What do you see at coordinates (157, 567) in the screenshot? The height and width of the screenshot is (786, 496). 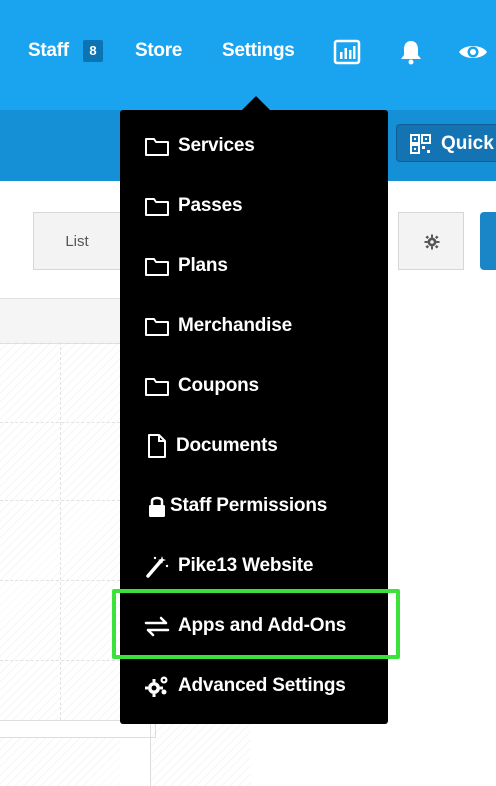 I see `magic-wand-icon` at bounding box center [157, 567].